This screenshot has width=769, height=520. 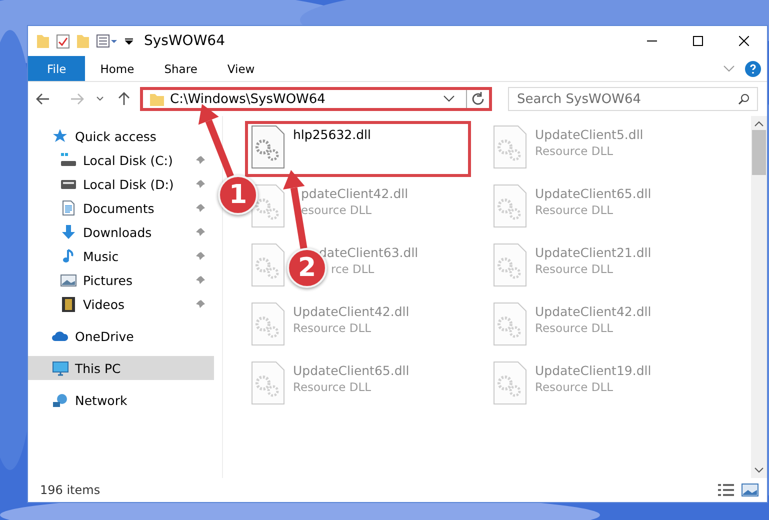 I want to click on nav-item: Videos, so click(x=121, y=304).